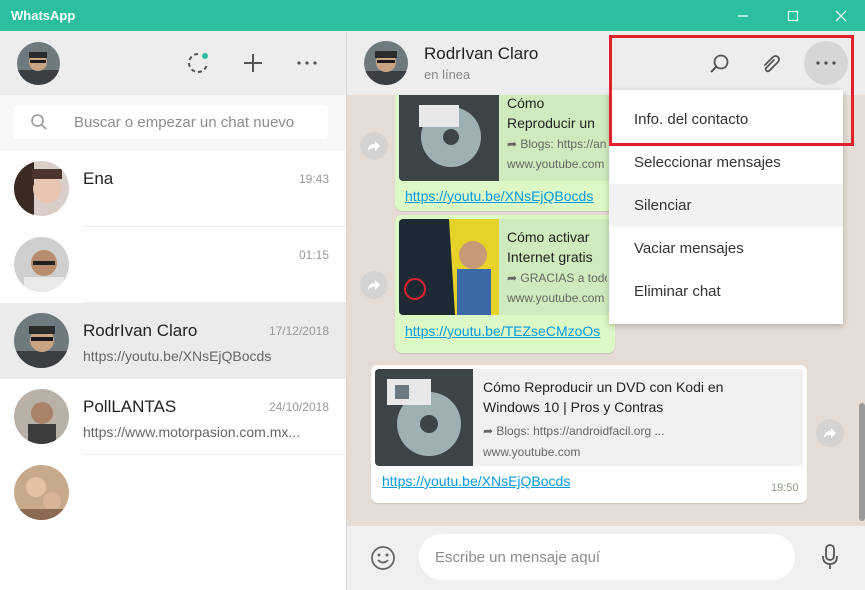  What do you see at coordinates (253, 63) in the screenshot?
I see `plus-icon` at bounding box center [253, 63].